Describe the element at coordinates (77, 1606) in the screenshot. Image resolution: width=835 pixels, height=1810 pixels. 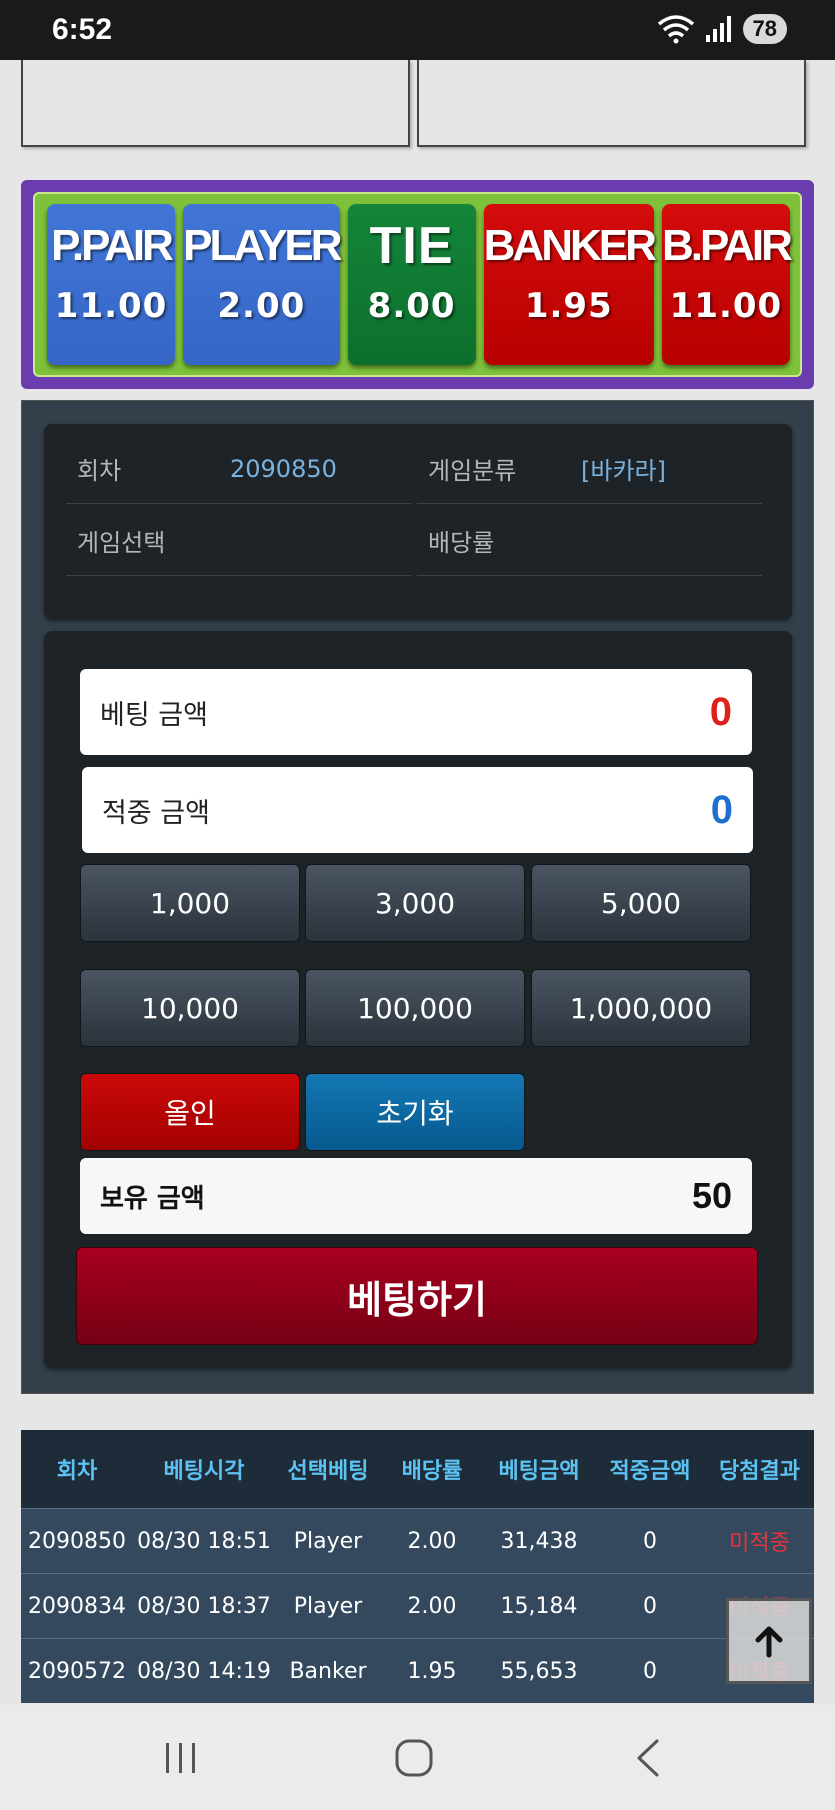
I see `cell-round: 2090834` at that location.